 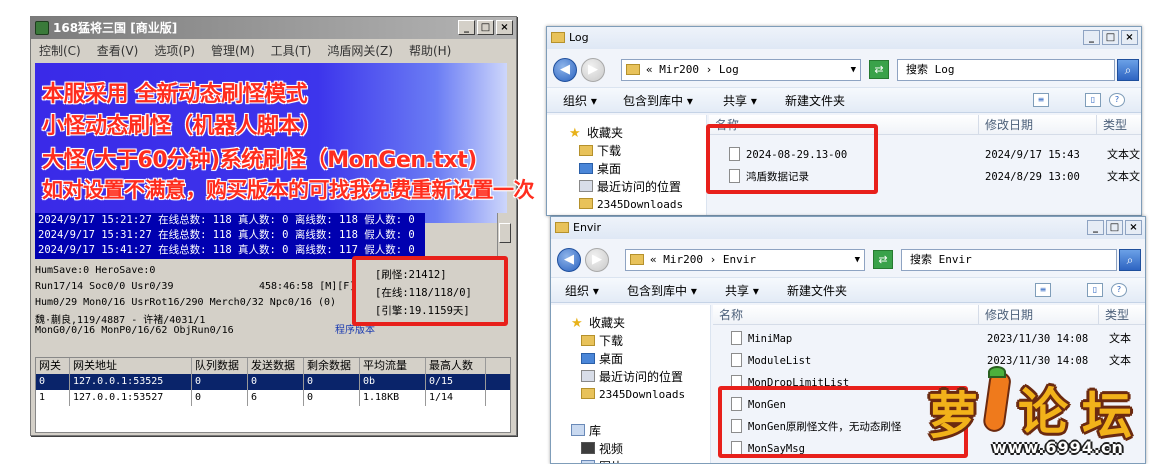 I want to click on log-title-bar: Log _ □ ×, so click(x=844, y=38).